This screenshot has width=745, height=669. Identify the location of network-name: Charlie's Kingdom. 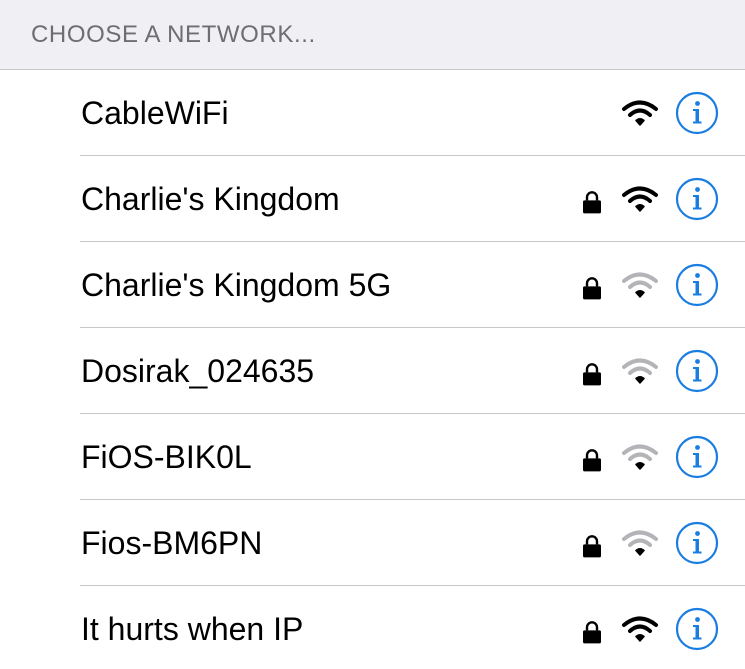
(210, 198).